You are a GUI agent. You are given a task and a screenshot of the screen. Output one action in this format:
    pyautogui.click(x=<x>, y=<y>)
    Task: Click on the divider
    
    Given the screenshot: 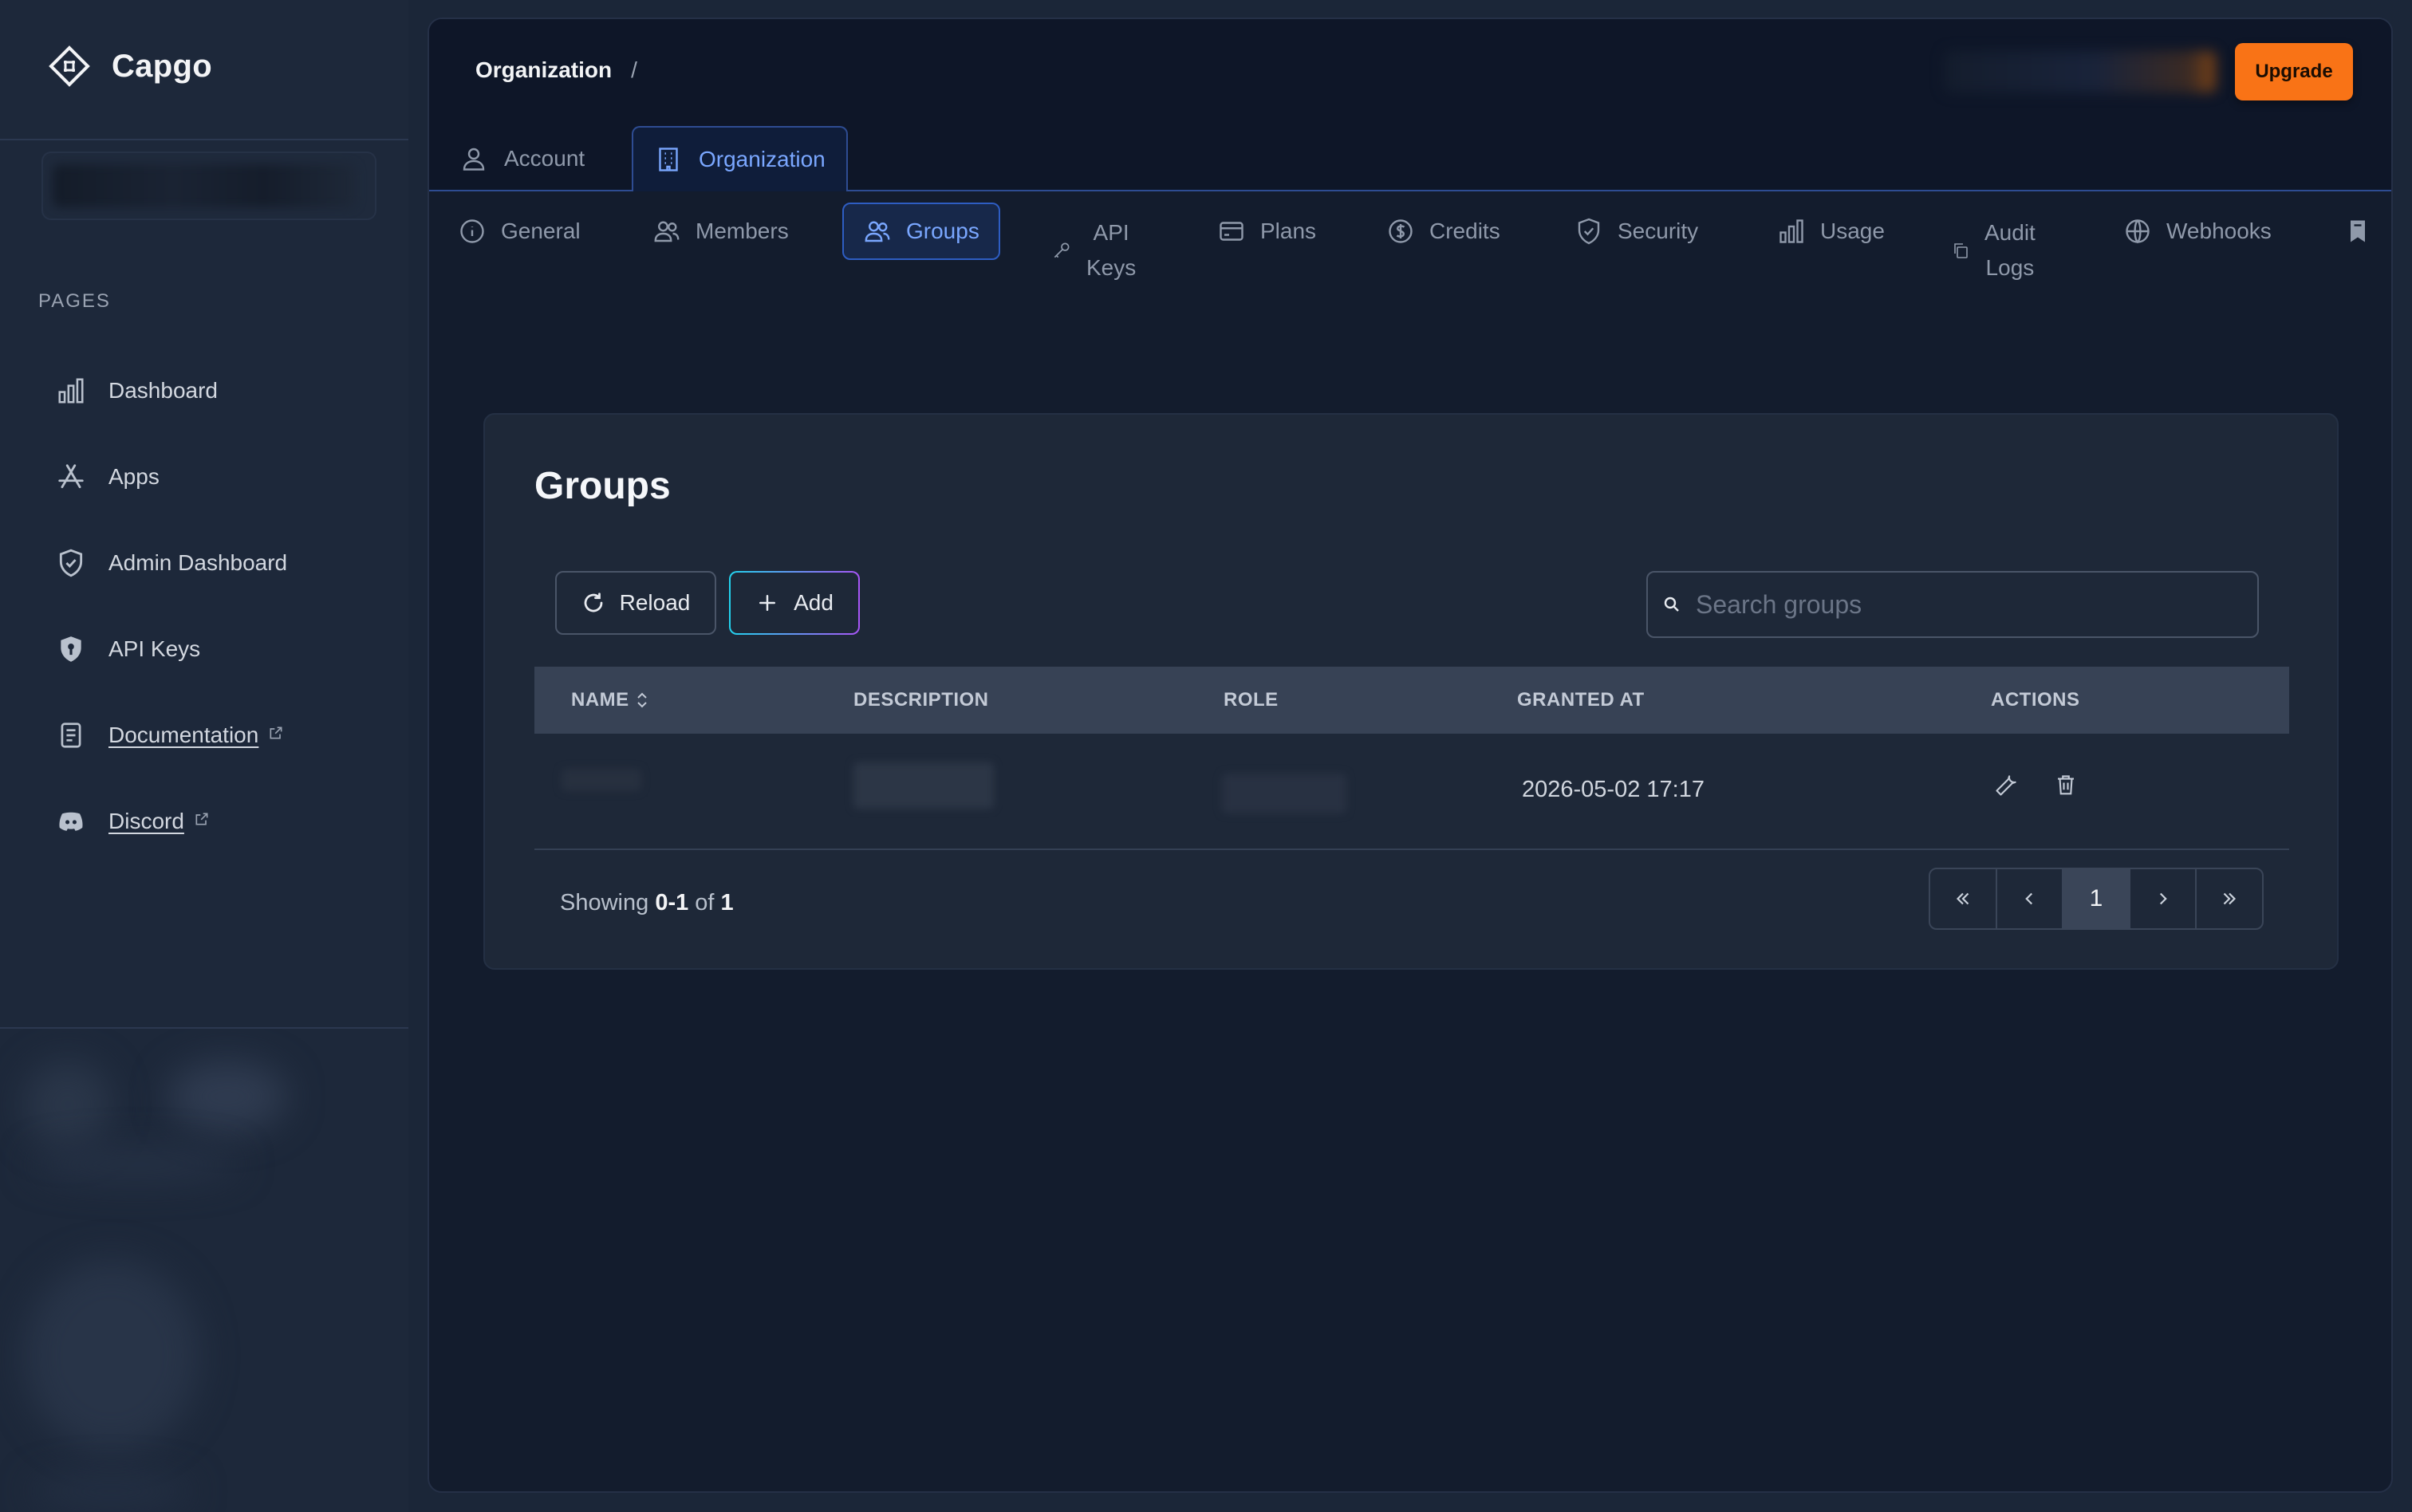 What is the action you would take?
    pyautogui.click(x=204, y=139)
    